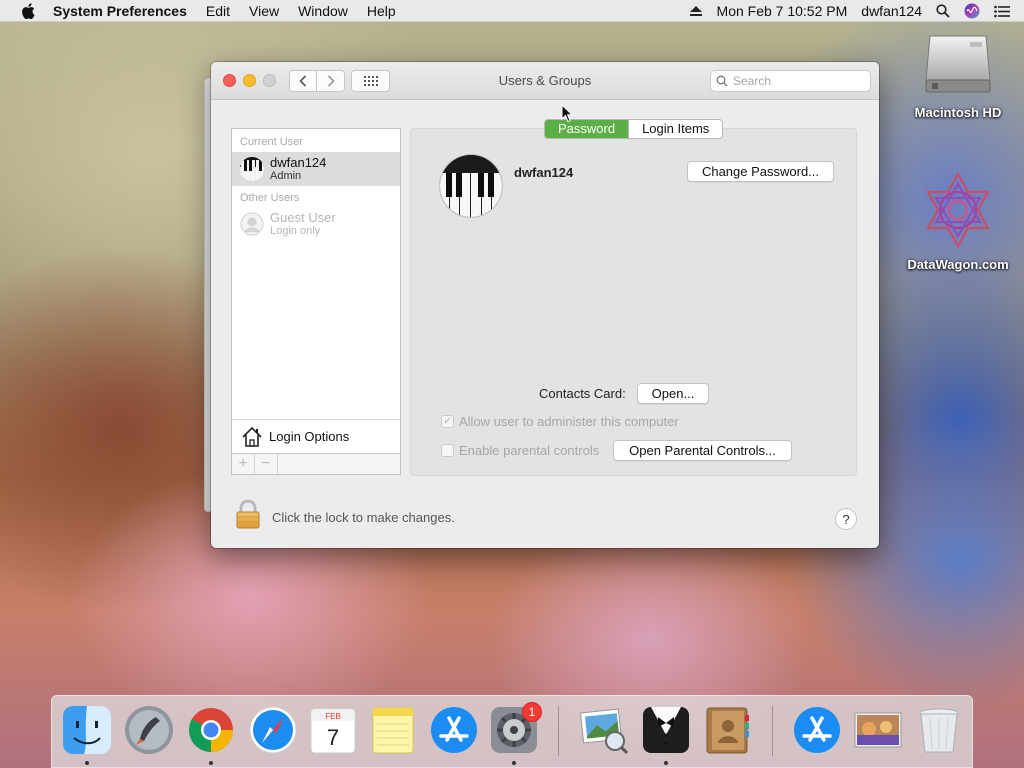 The image size is (1024, 768). Describe the element at coordinates (529, 450) in the screenshot. I see `parental-controls-label: Enable parental controls` at that location.